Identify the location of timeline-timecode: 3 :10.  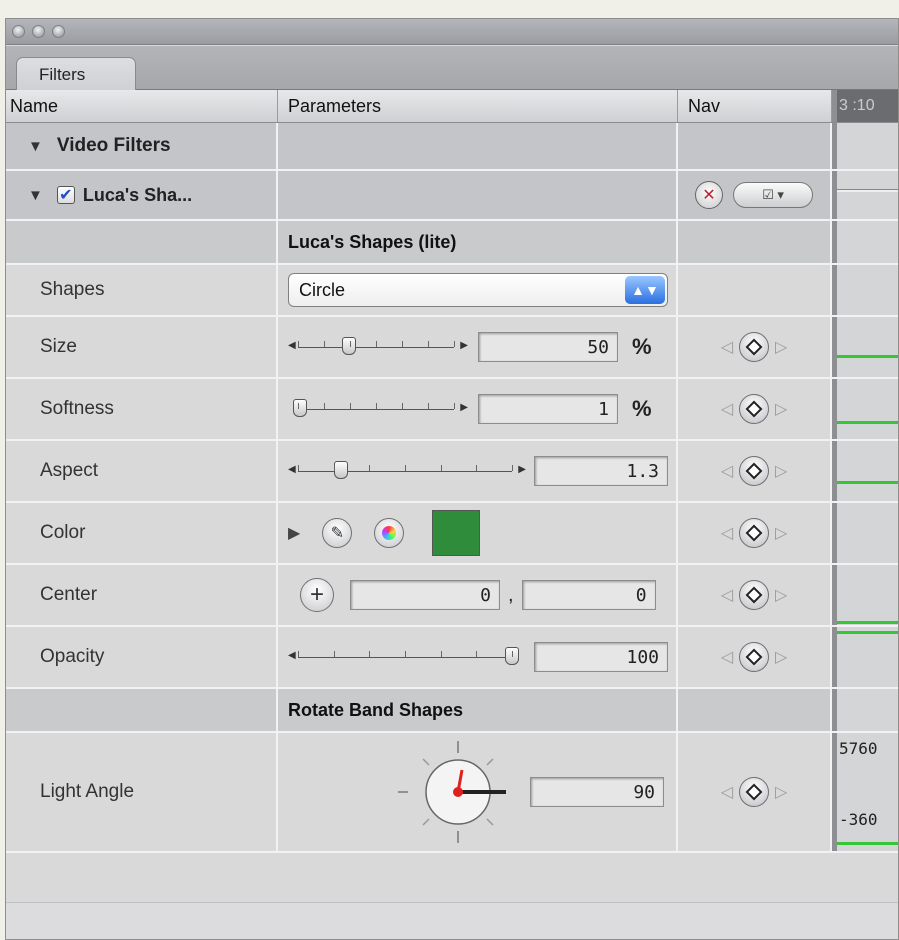
(865, 106).